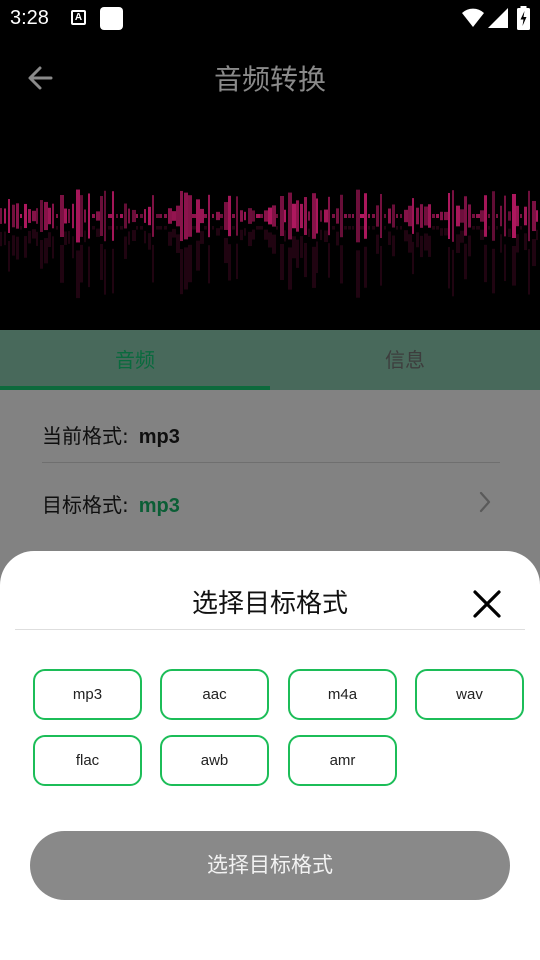 The height and width of the screenshot is (960, 540). Describe the element at coordinates (29, 18) in the screenshot. I see `status-time: 3:28` at that location.